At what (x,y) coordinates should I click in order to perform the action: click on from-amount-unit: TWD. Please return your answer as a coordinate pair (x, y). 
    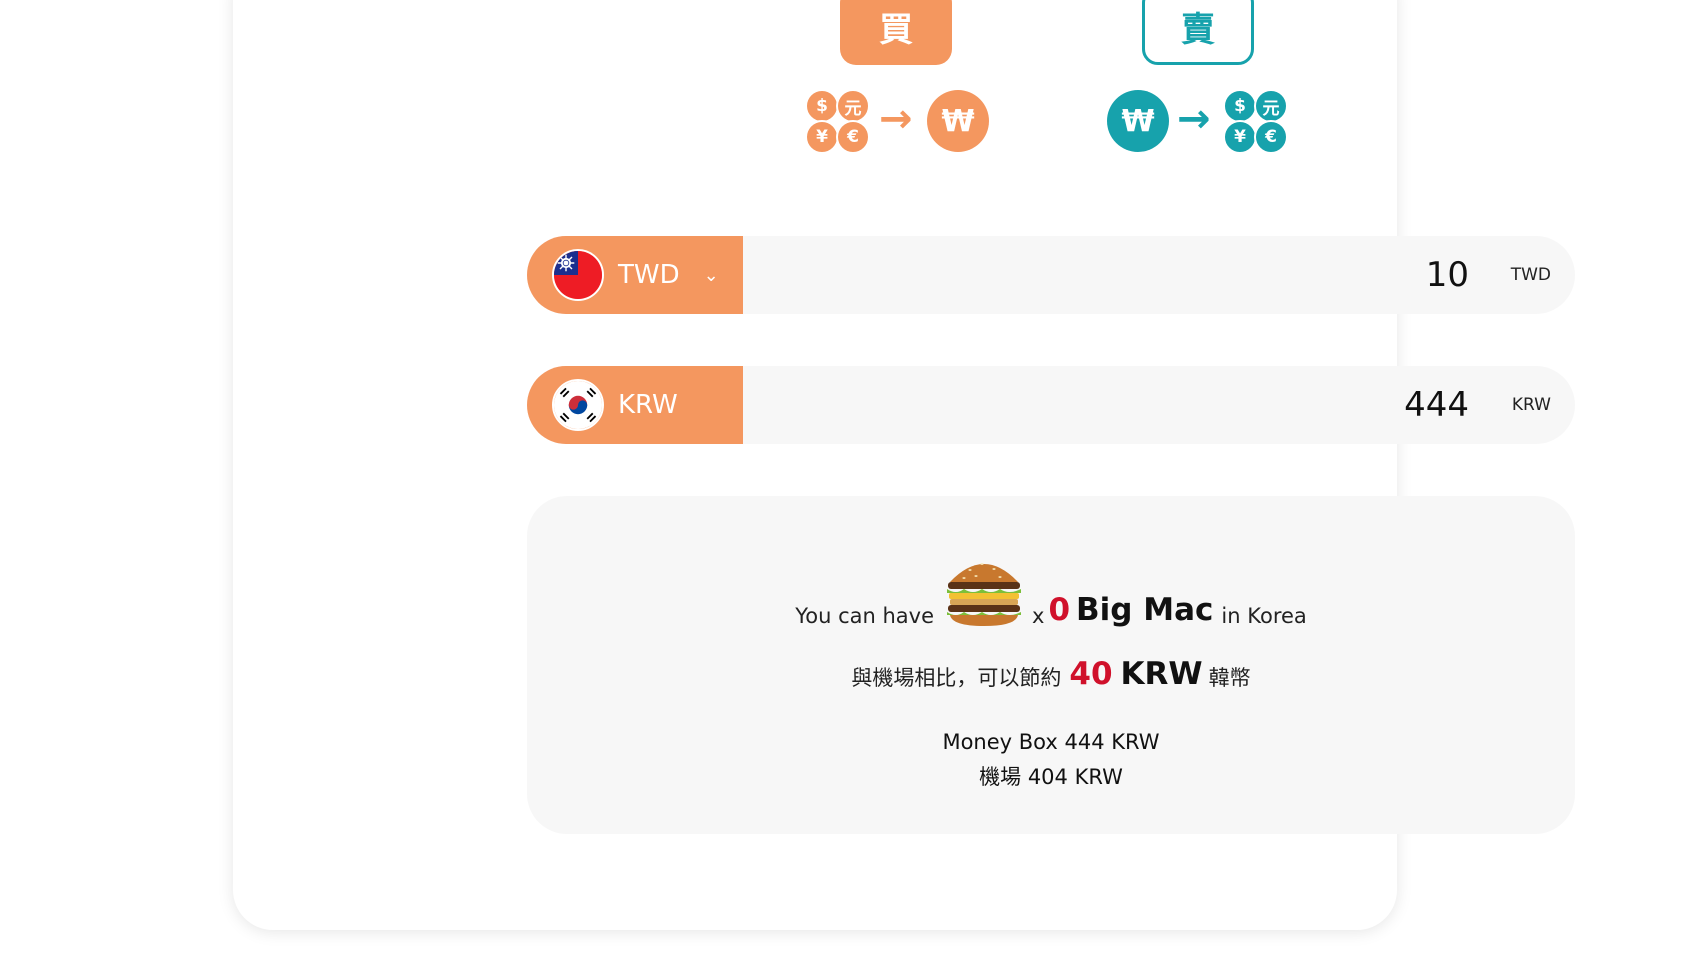
    Looking at the image, I should click on (1530, 275).